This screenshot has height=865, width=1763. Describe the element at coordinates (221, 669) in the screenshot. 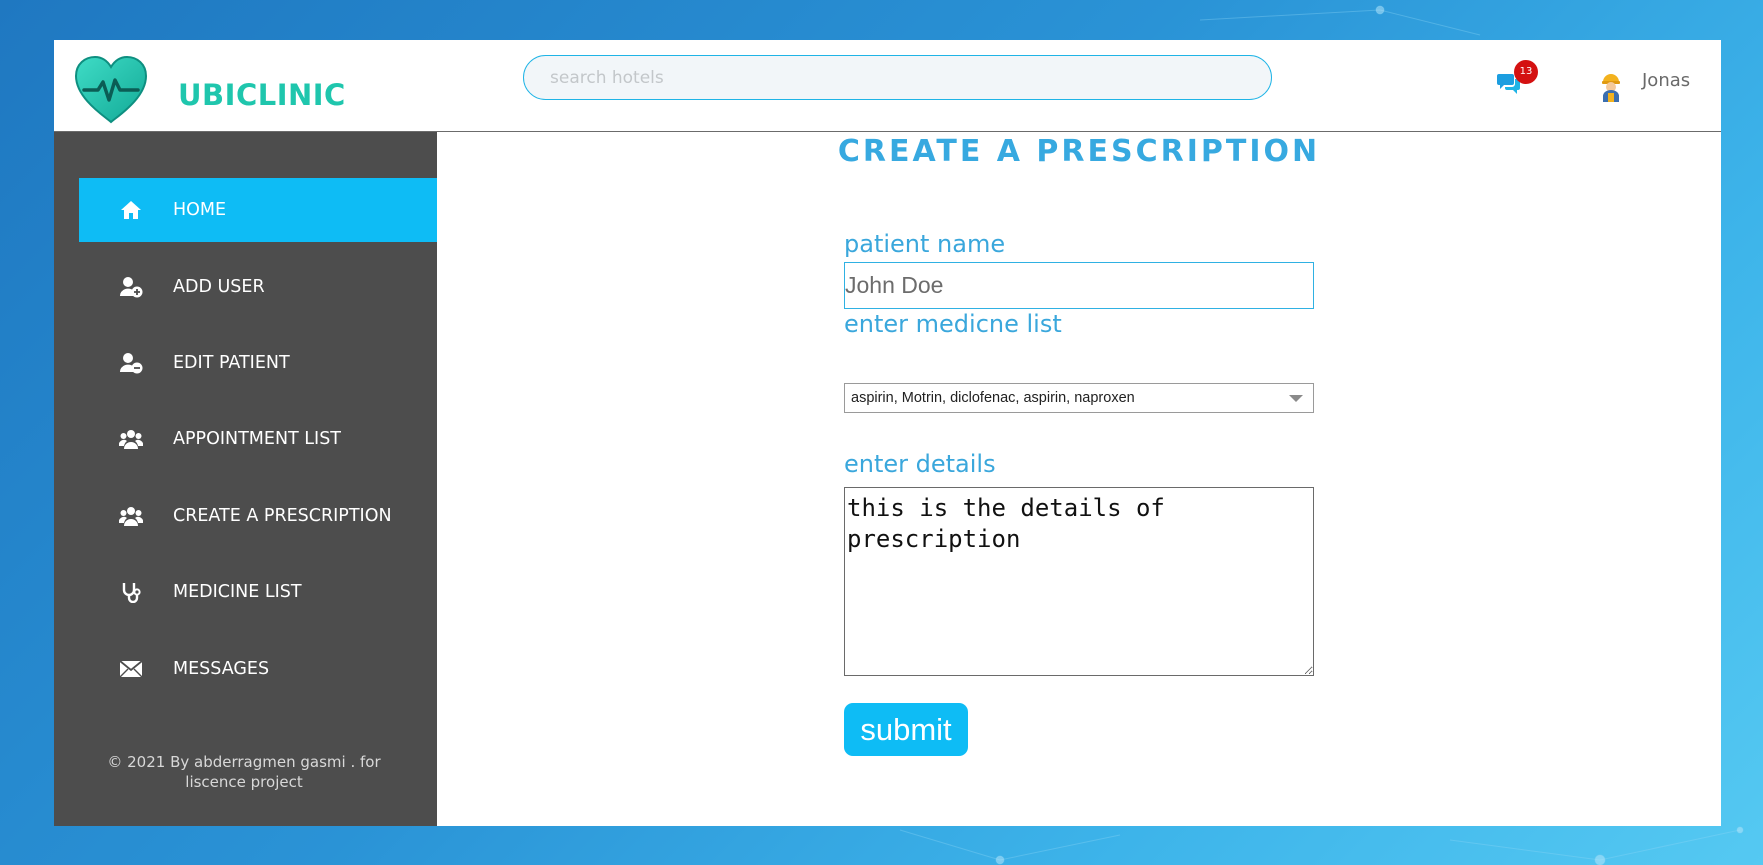

I see `sidebar-item-label: MESSAGES` at that location.